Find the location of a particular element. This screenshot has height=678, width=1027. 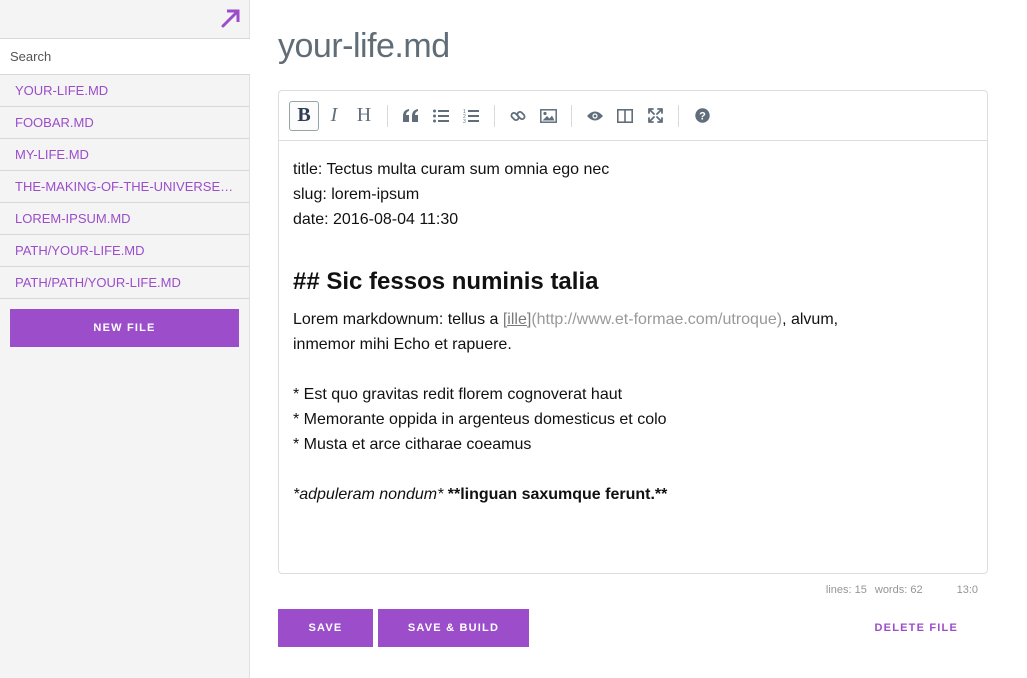

italic-text: *adpuleram nondum* is located at coordinates (368, 494).